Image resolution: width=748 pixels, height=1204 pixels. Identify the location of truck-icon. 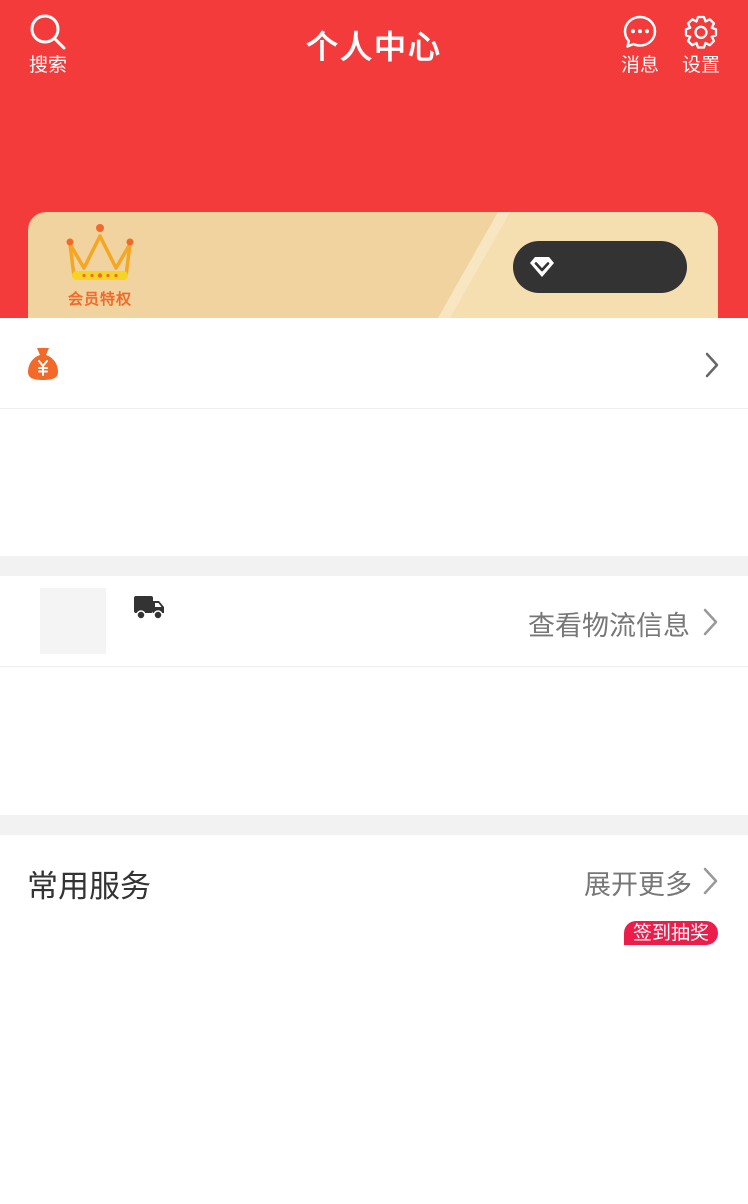
(149, 608).